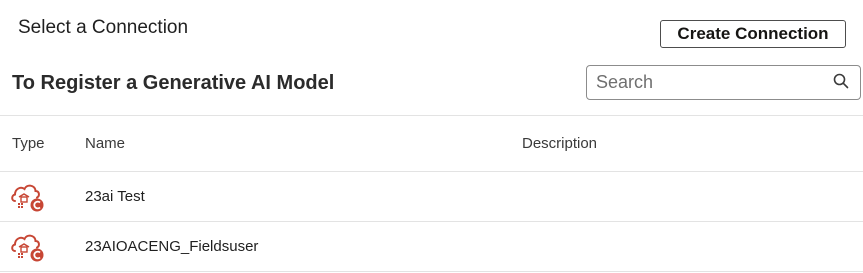 This screenshot has width=863, height=273. I want to click on column-header-type: Type, so click(28, 143).